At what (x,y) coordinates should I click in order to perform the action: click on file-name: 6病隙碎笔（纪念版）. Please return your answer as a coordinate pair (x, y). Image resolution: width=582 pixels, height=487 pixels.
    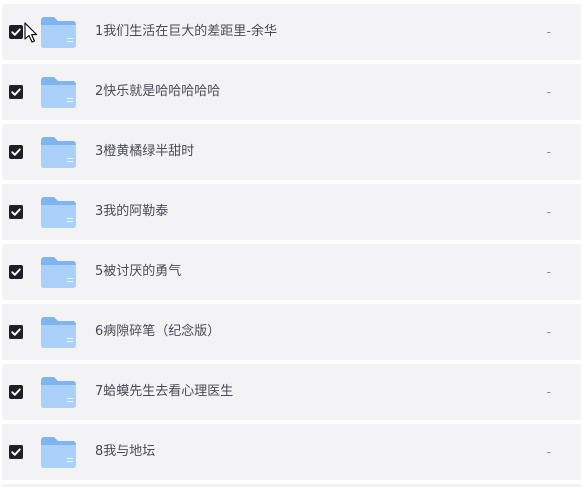
    Looking at the image, I should click on (157, 332).